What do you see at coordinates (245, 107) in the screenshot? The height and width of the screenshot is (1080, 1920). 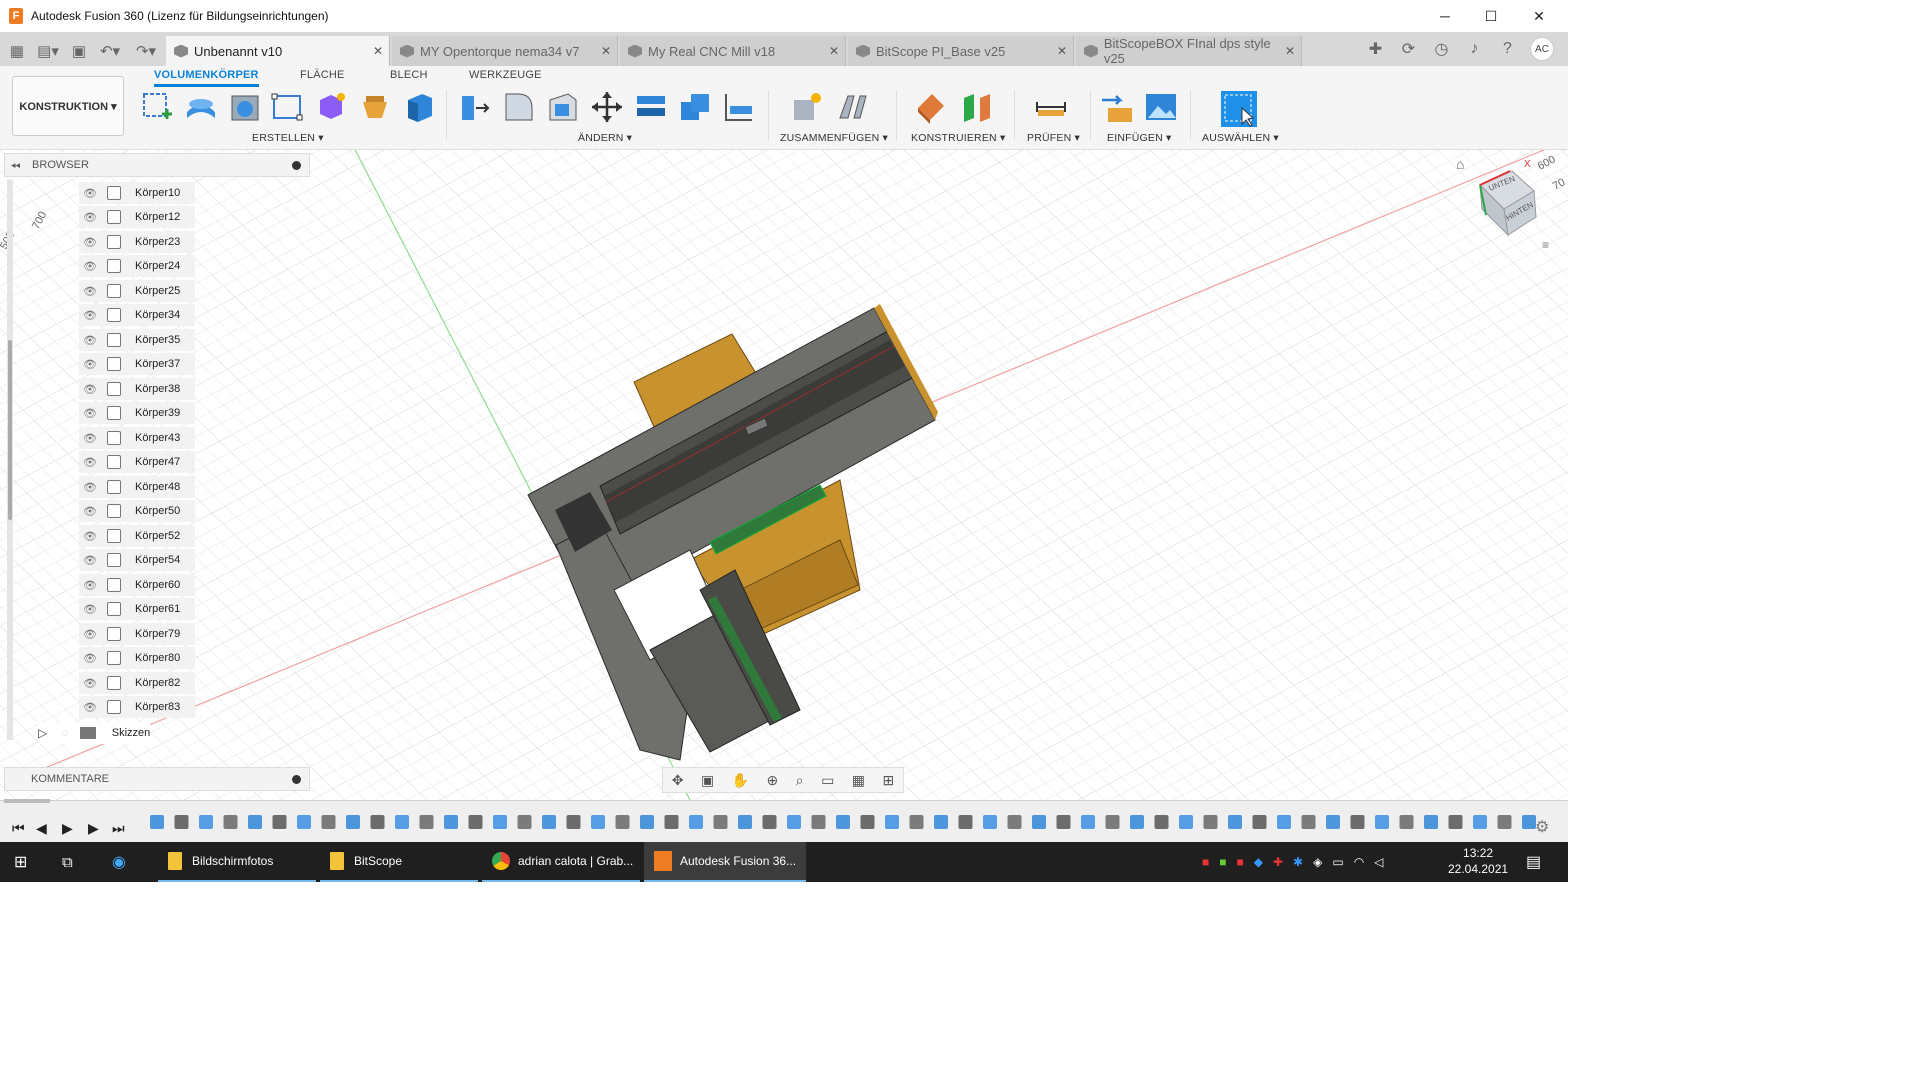 I see `revolve-icon` at bounding box center [245, 107].